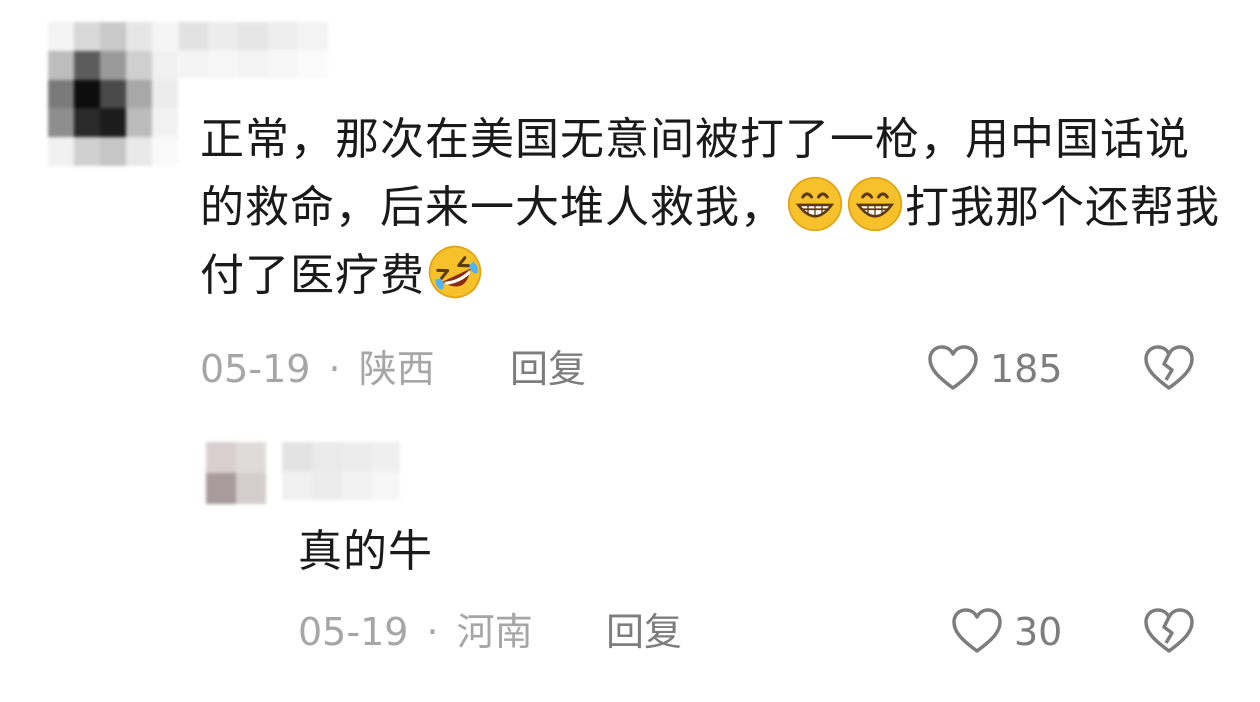  I want to click on avatar, so click(113, 94).